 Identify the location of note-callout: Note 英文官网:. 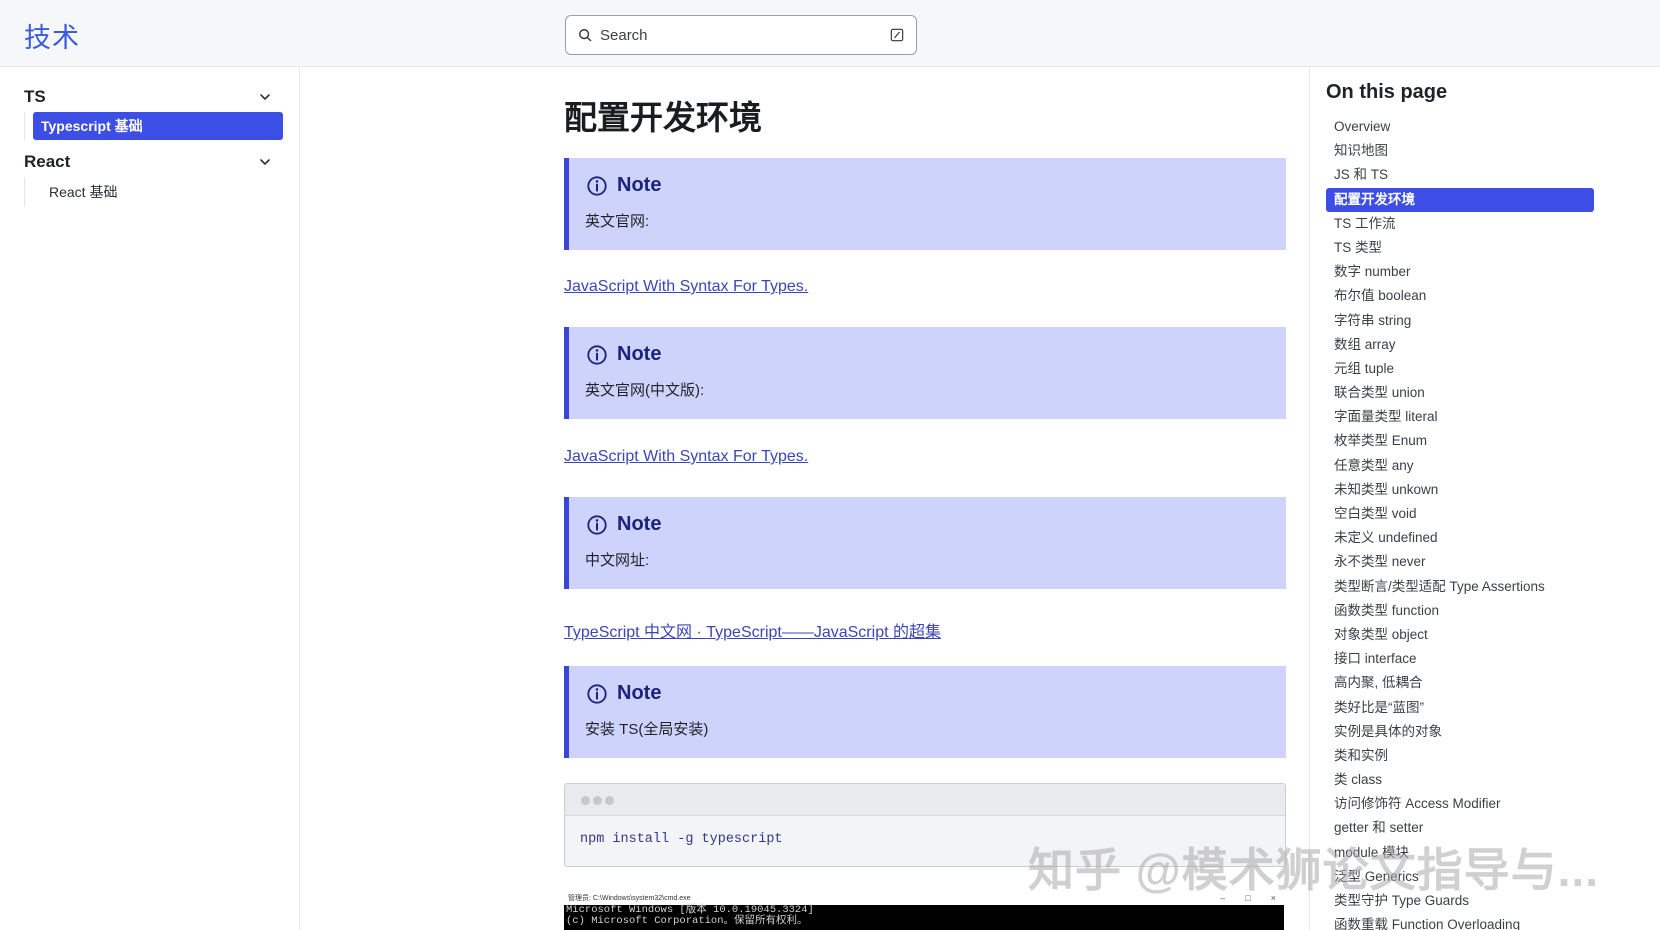
(925, 204).